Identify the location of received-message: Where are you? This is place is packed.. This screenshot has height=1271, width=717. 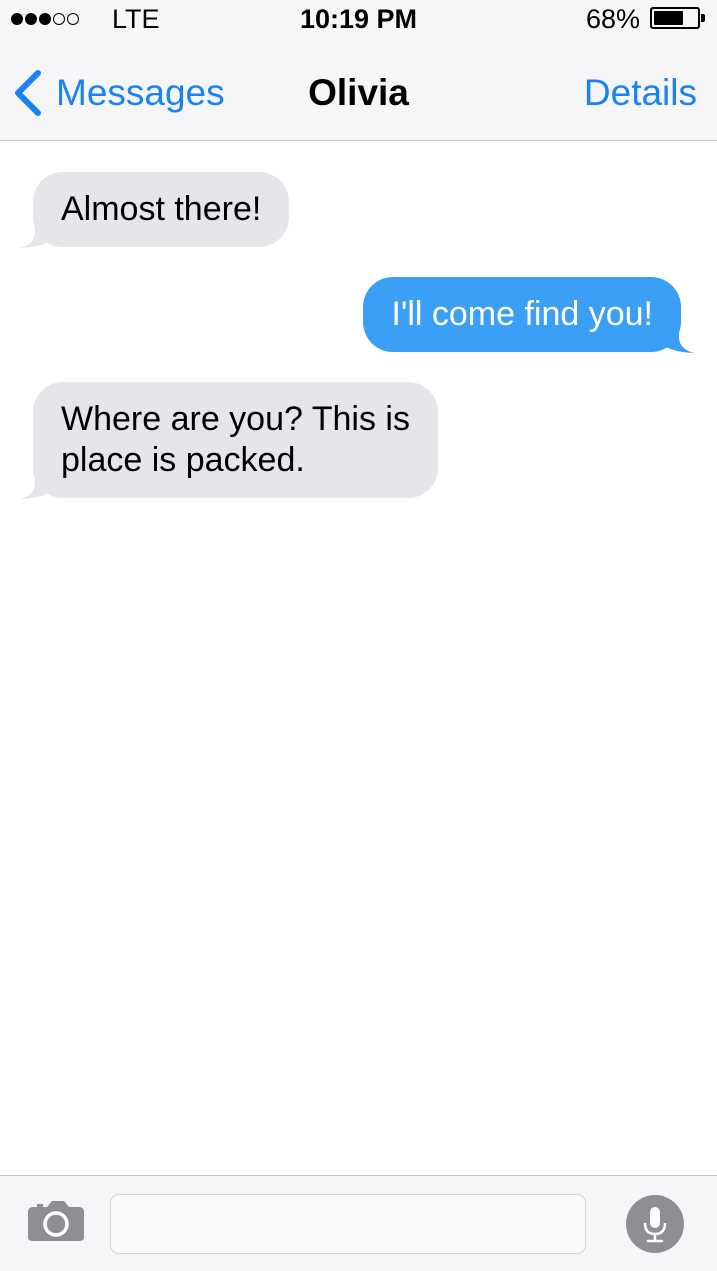
(229, 440).